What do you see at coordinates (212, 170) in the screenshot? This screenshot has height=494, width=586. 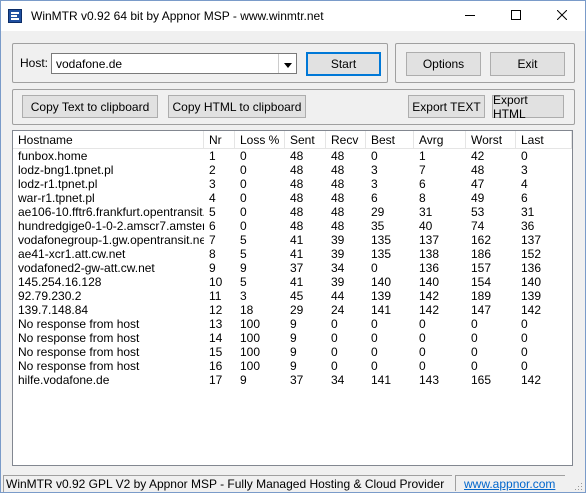 I see `col-nr-cell: 2` at bounding box center [212, 170].